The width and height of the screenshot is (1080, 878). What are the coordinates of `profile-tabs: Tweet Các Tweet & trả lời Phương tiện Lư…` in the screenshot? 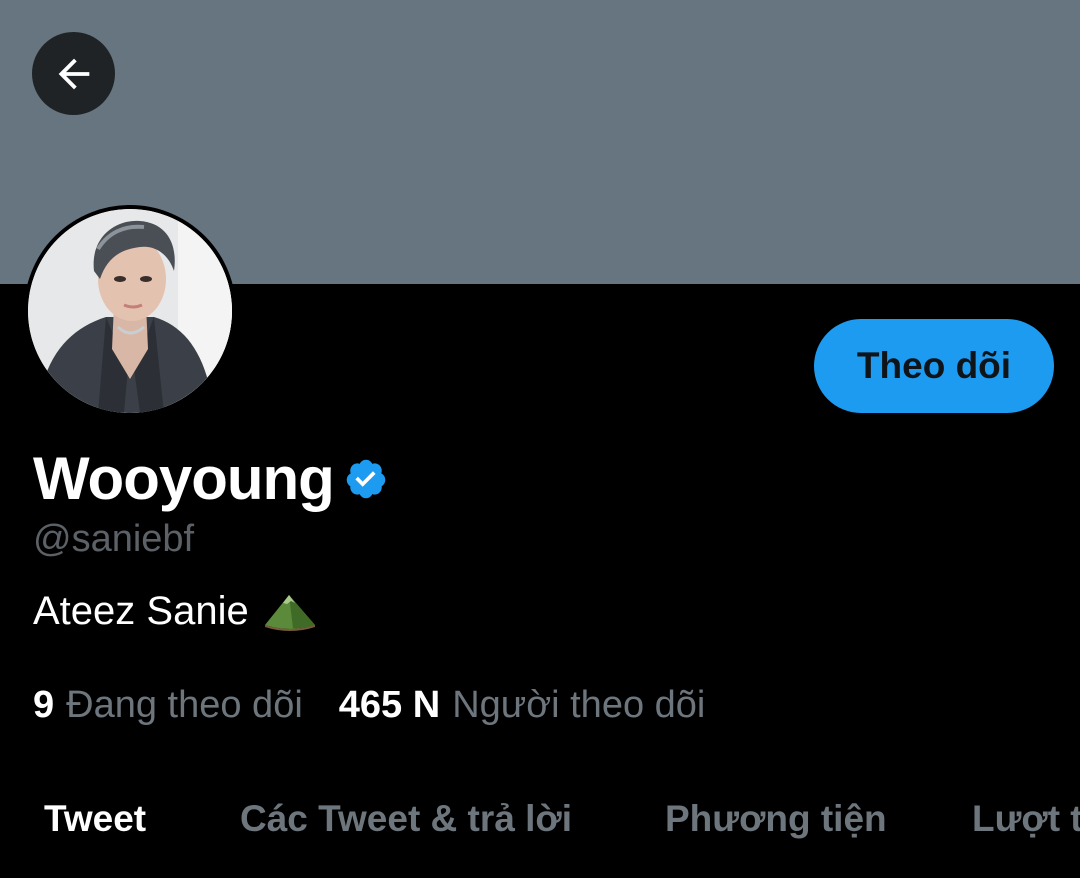 It's located at (540, 825).